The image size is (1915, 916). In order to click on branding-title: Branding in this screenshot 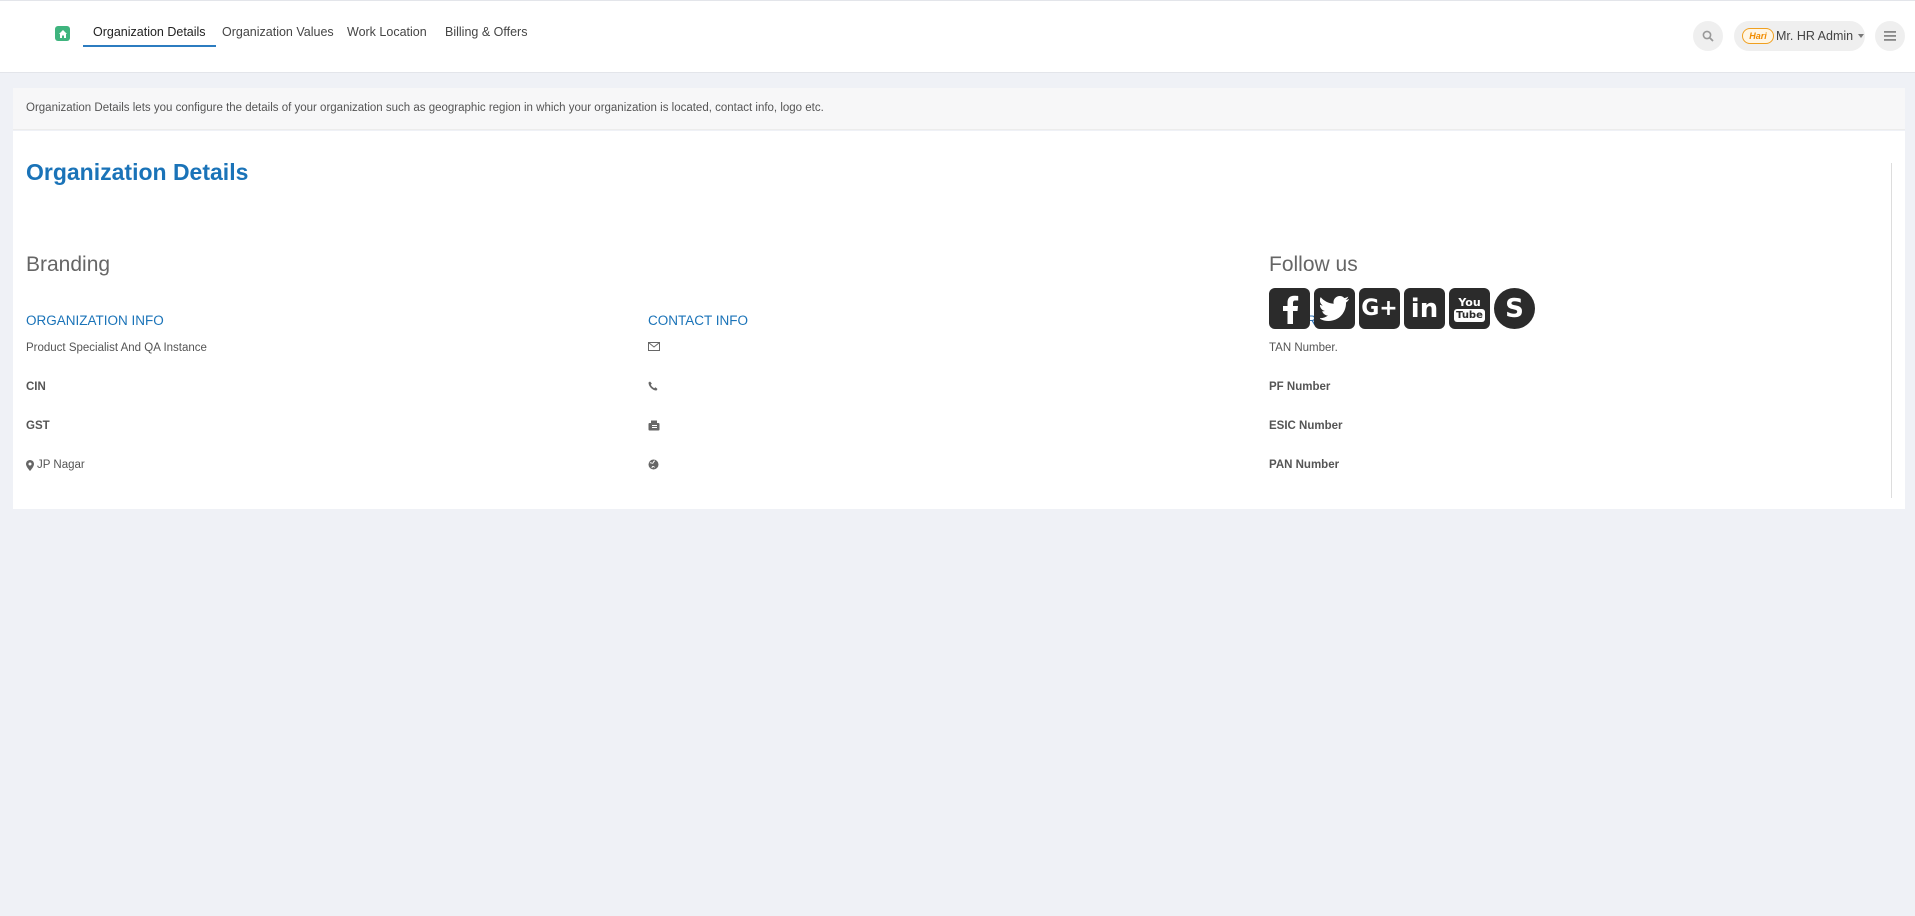, I will do `click(68, 264)`.